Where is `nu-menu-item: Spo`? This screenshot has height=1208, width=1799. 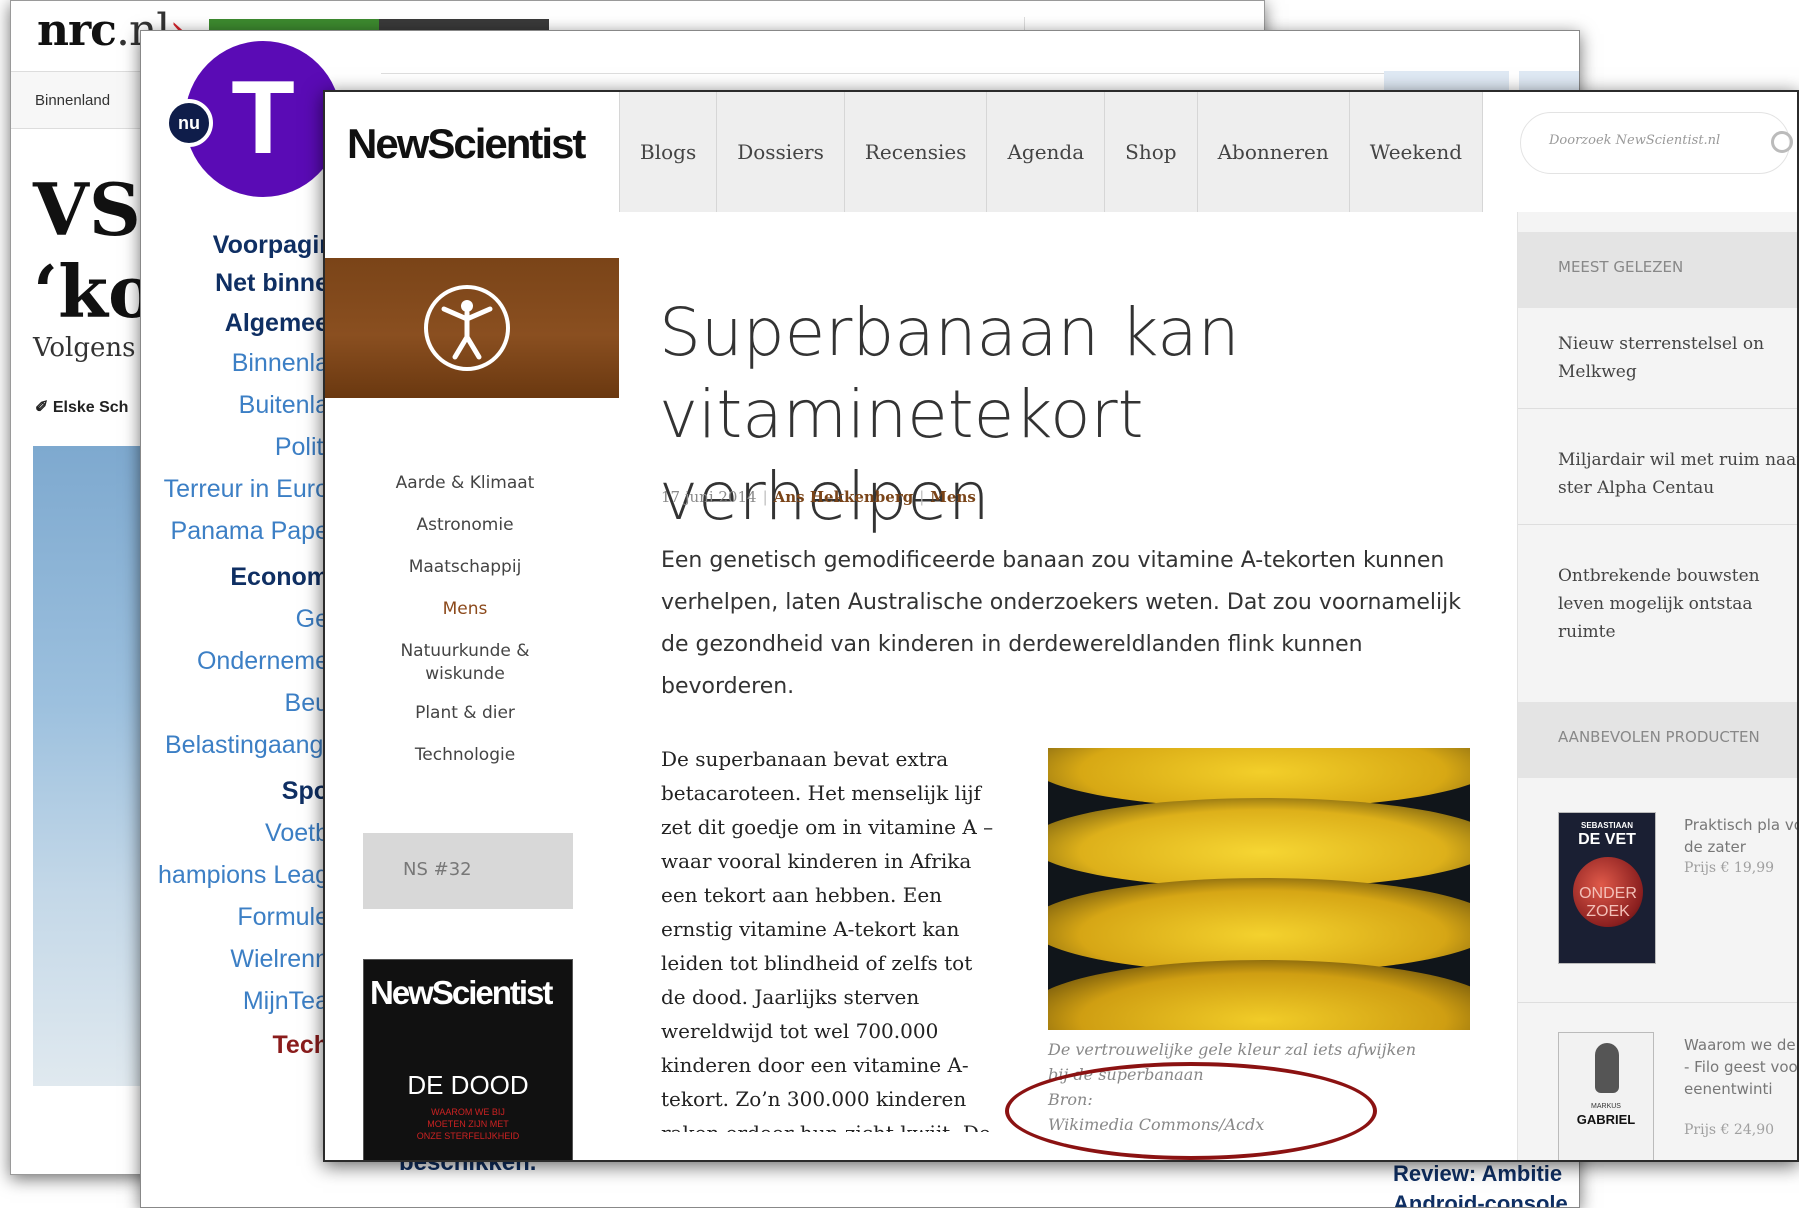
nu-menu-item: Spo is located at coordinates (305, 791).